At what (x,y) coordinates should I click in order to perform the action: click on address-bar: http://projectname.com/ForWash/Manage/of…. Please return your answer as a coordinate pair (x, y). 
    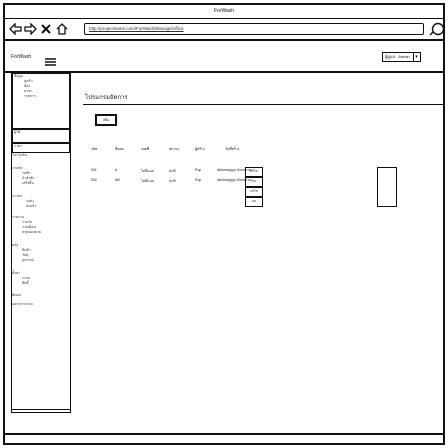
    Looking at the image, I should click on (254, 29).